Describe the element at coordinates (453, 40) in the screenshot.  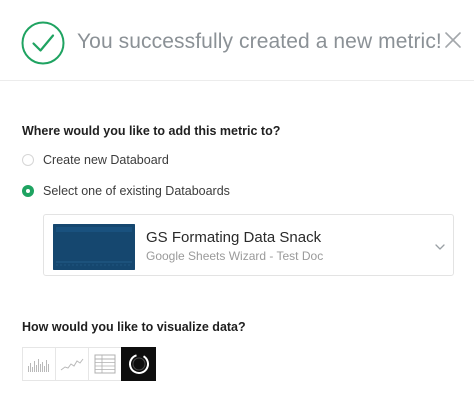
I see `close-icon` at that location.